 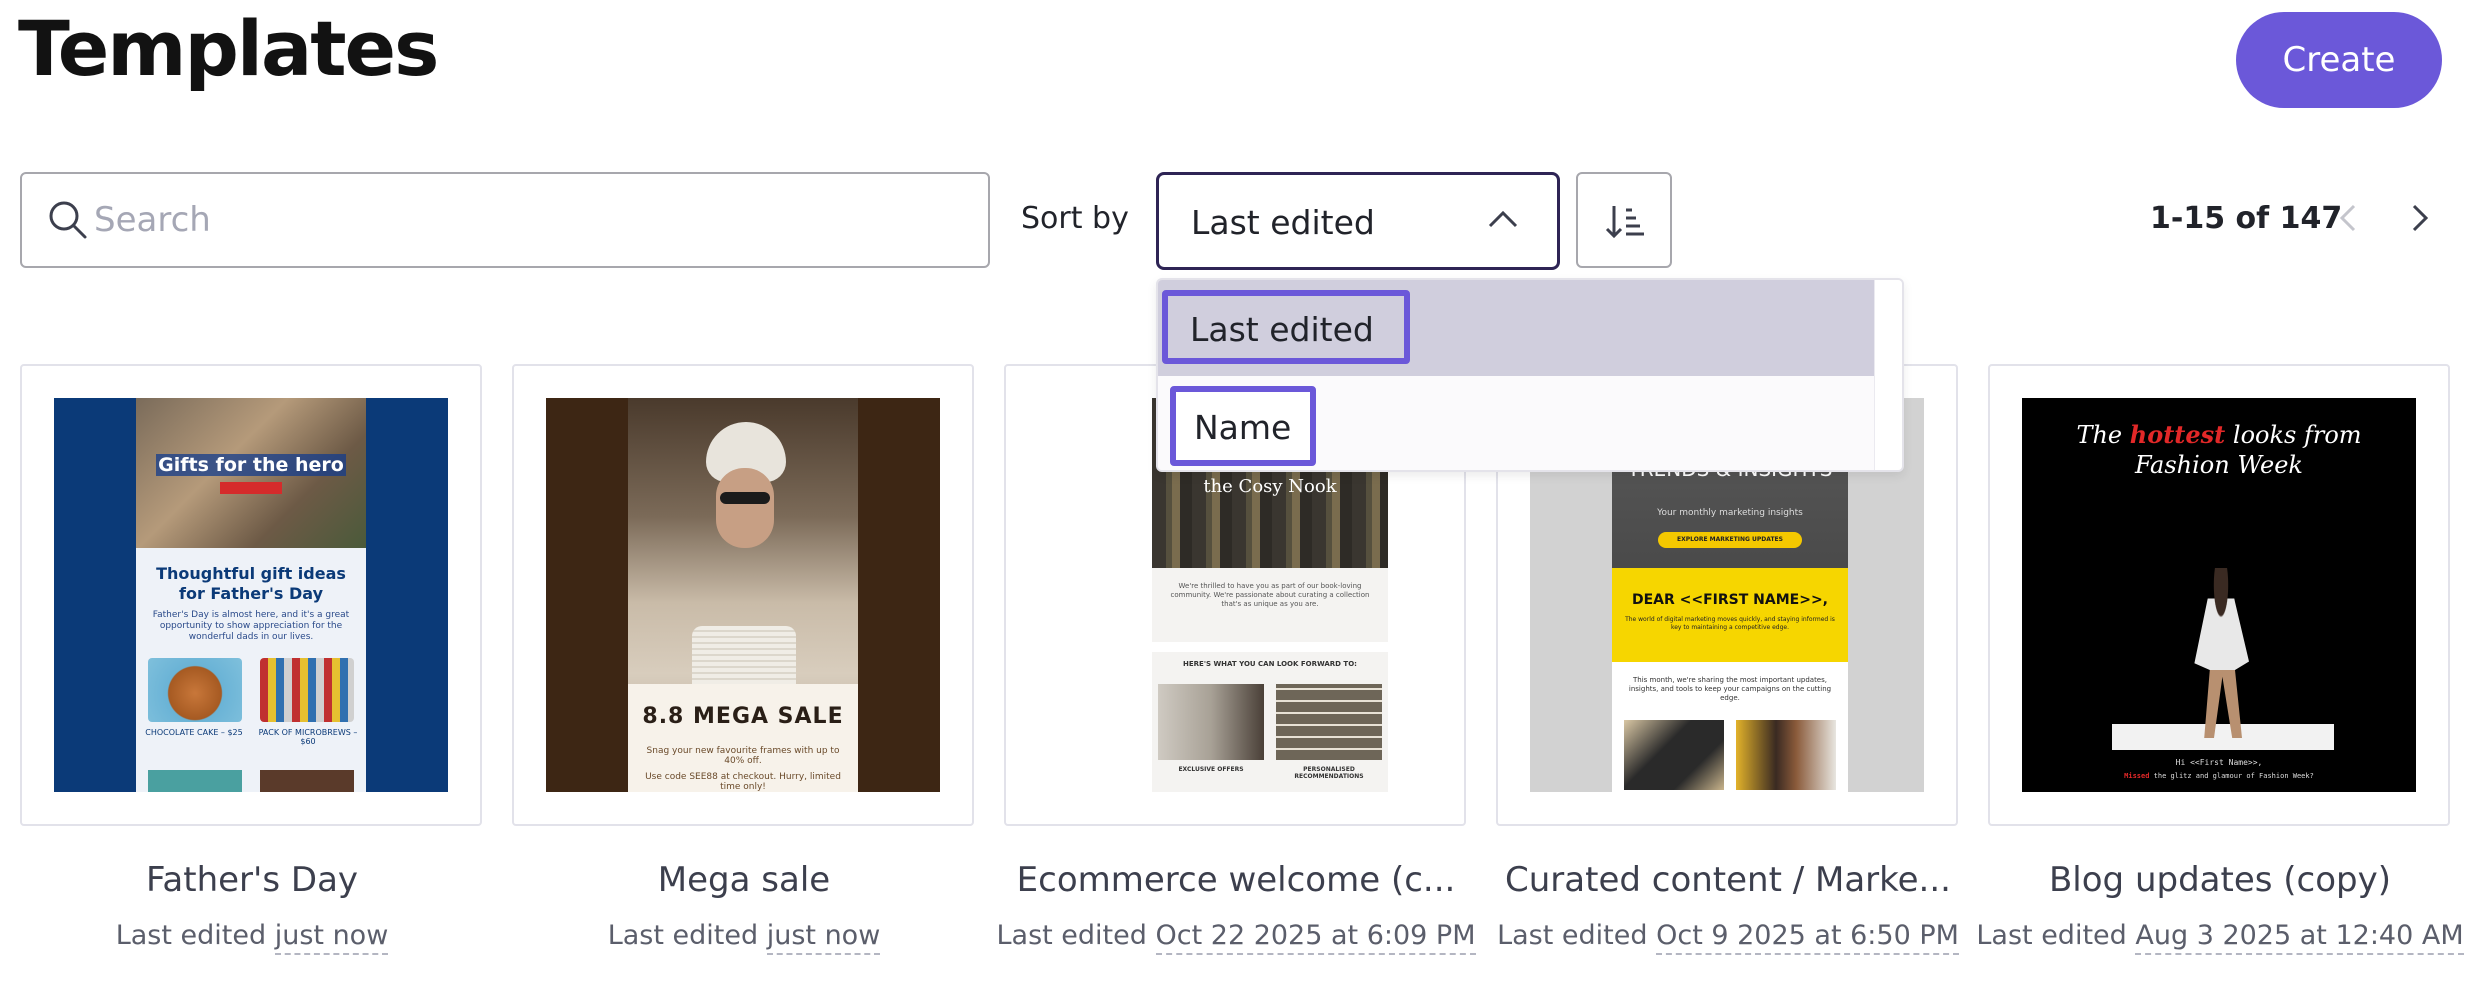 What do you see at coordinates (1315, 937) in the screenshot?
I see `last-edited-time: Oct 22 2025 at 6:09 PM` at bounding box center [1315, 937].